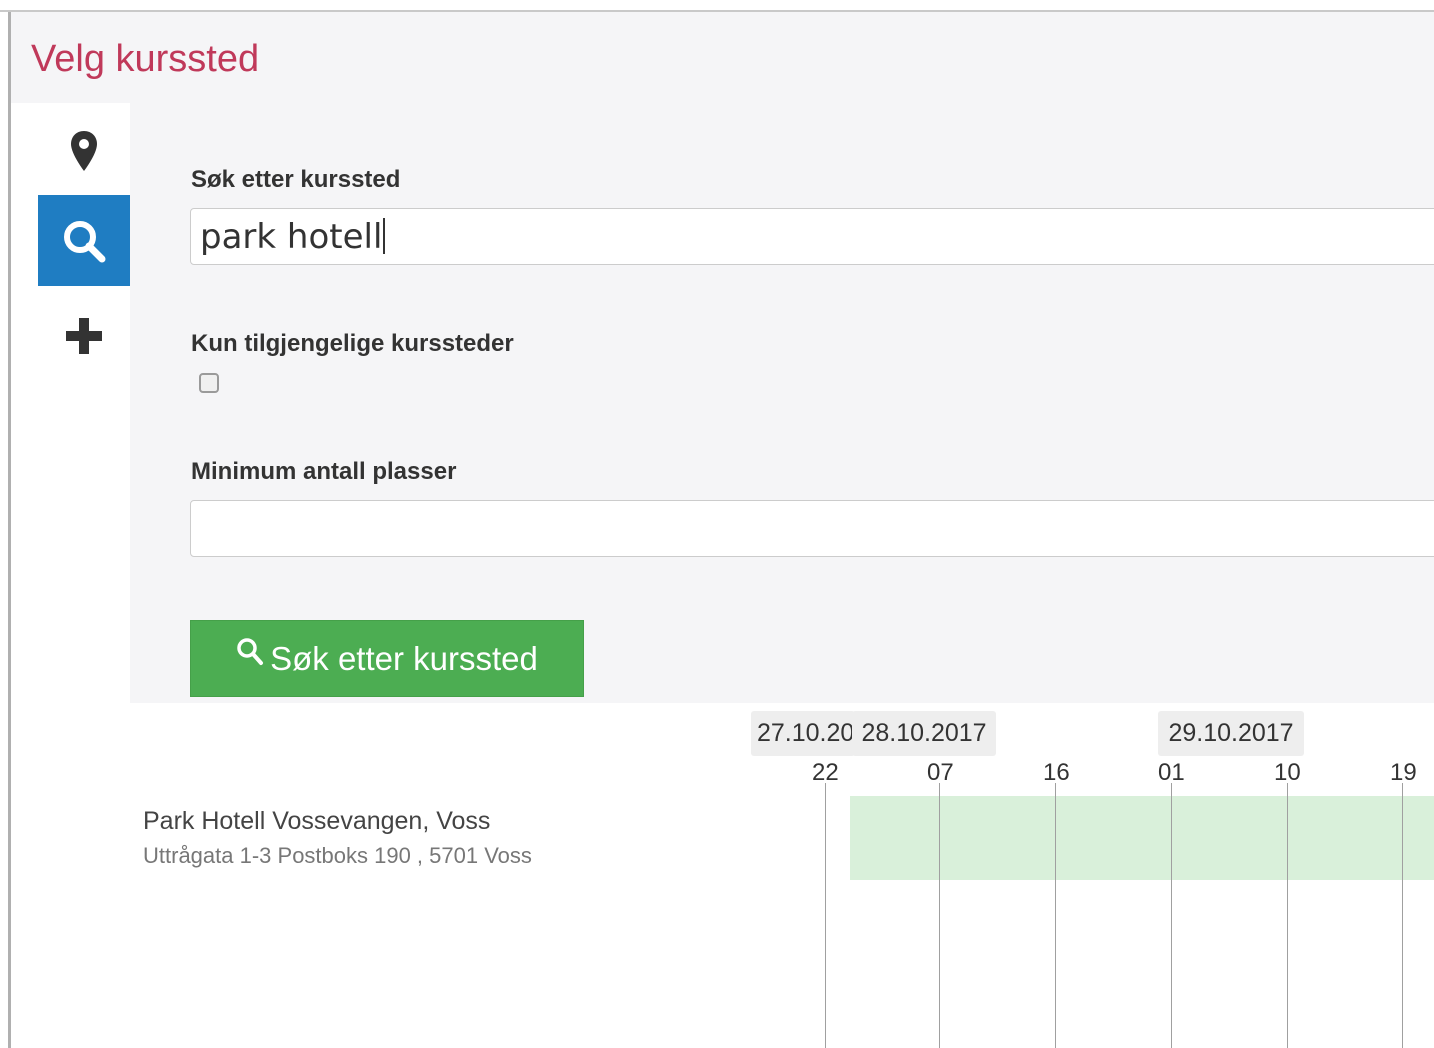  I want to click on venue-address: Uttrågata 1-3 Postboks 190 , 5701 Voss, so click(337, 855).